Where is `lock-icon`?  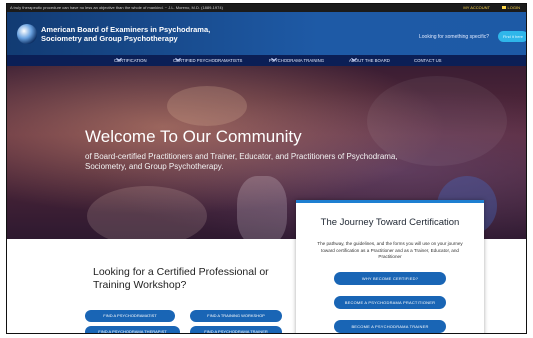
lock-icon is located at coordinates (503, 8).